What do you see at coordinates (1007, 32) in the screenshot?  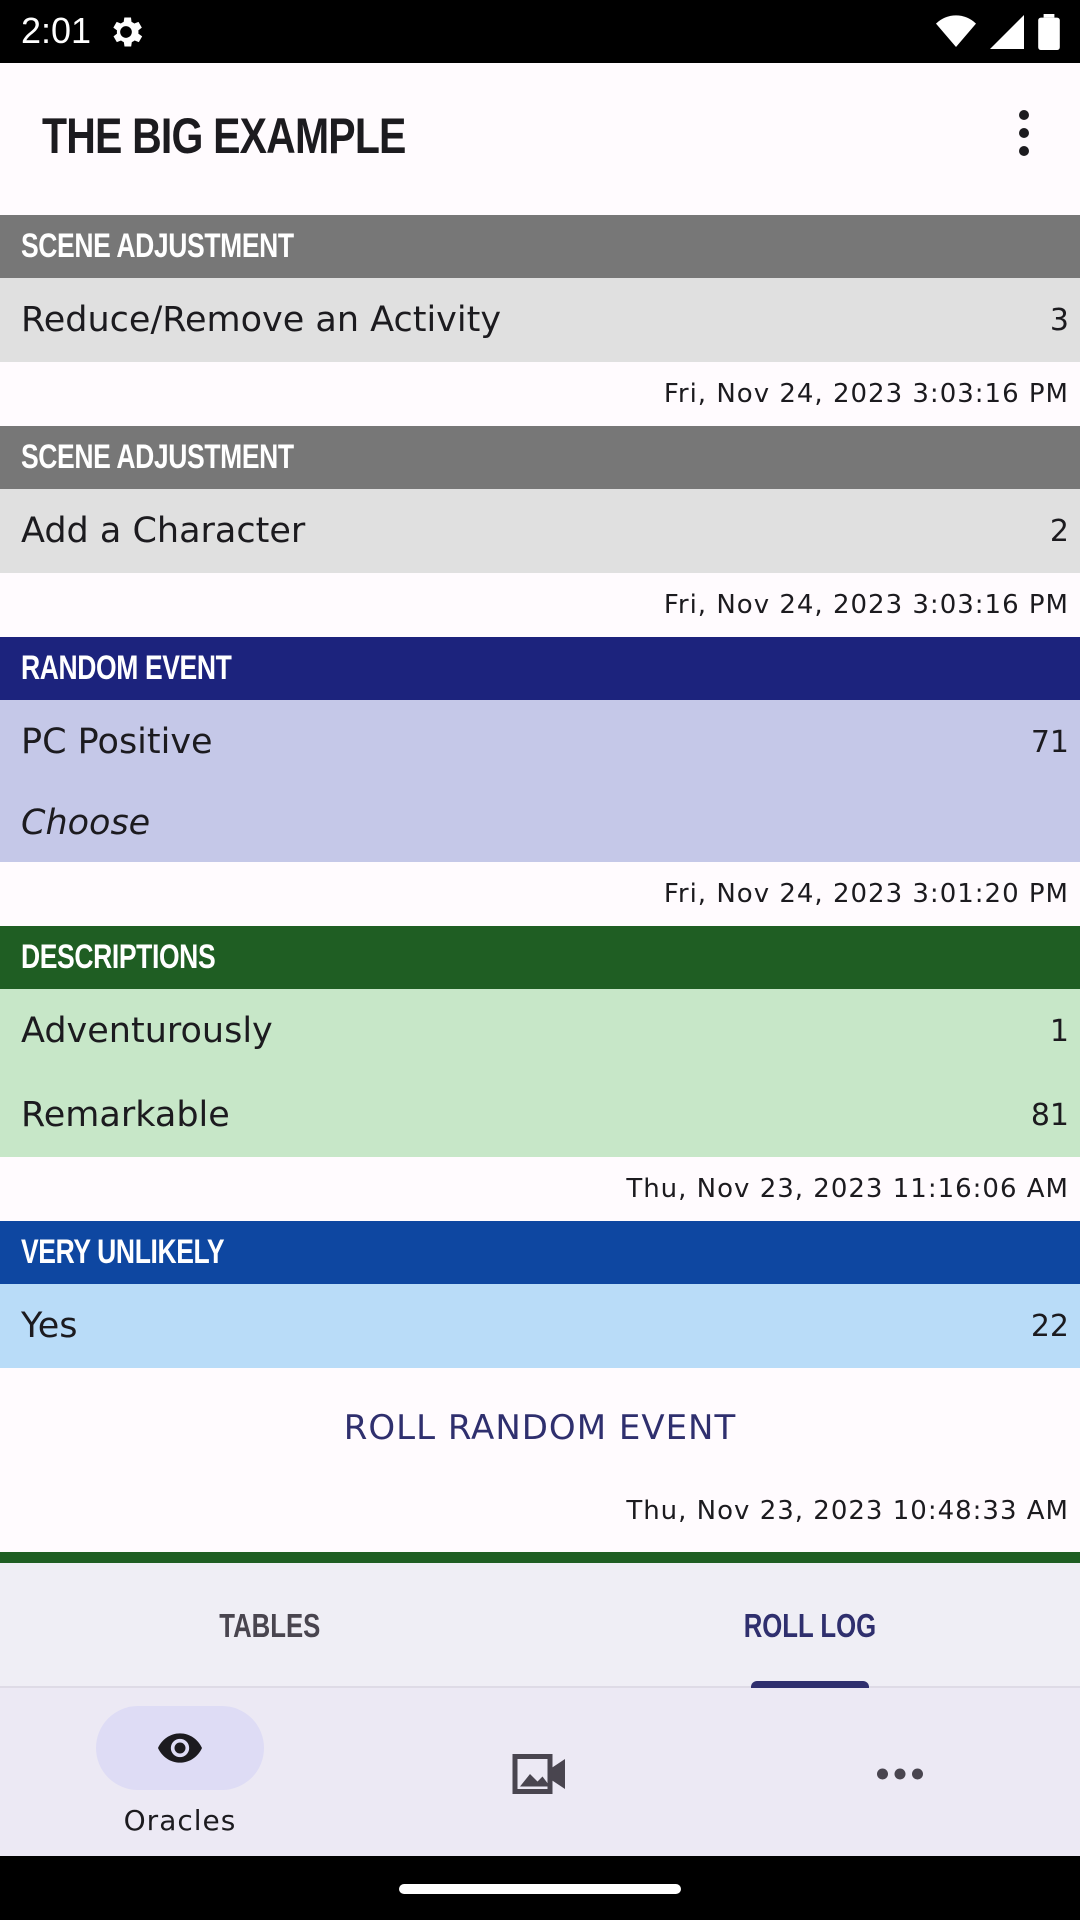 I see `cell-signal-icon` at bounding box center [1007, 32].